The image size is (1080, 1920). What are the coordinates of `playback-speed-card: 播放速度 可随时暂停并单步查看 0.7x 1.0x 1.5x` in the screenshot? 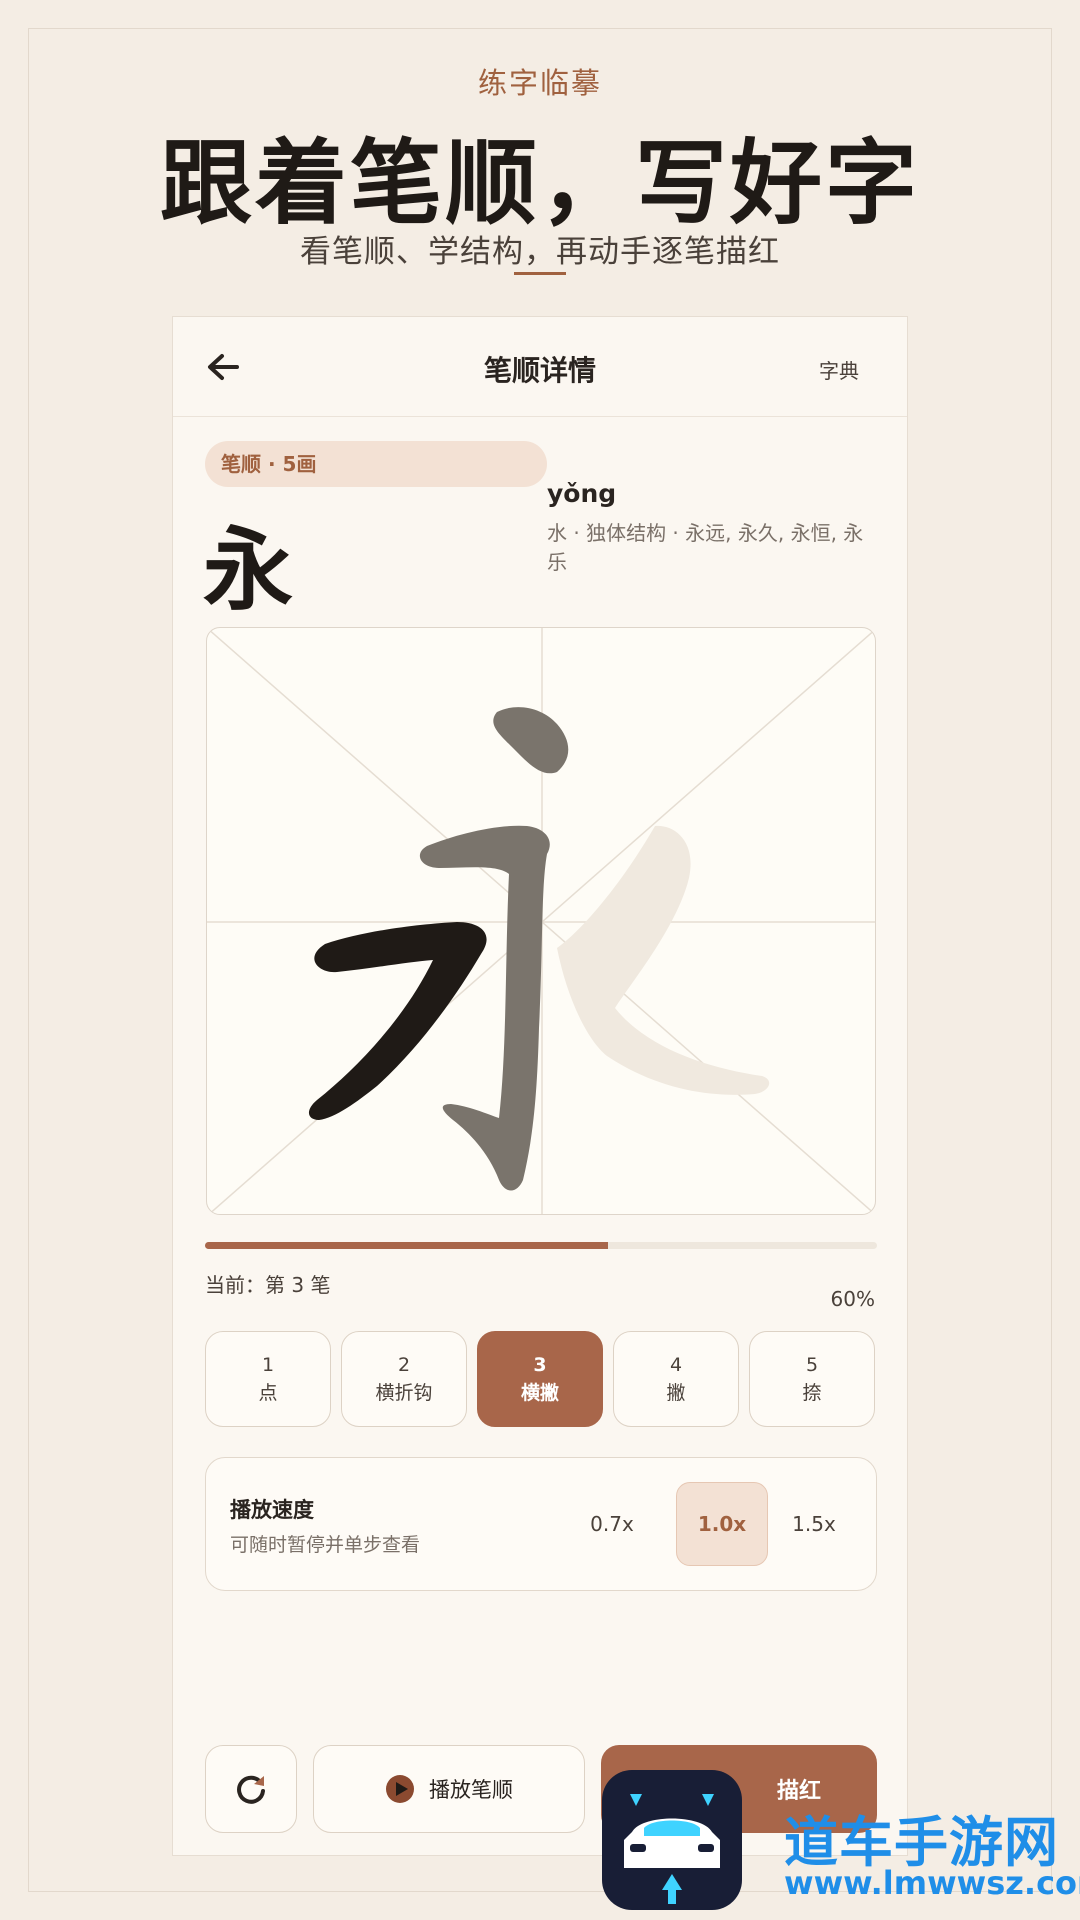 It's located at (541, 1524).